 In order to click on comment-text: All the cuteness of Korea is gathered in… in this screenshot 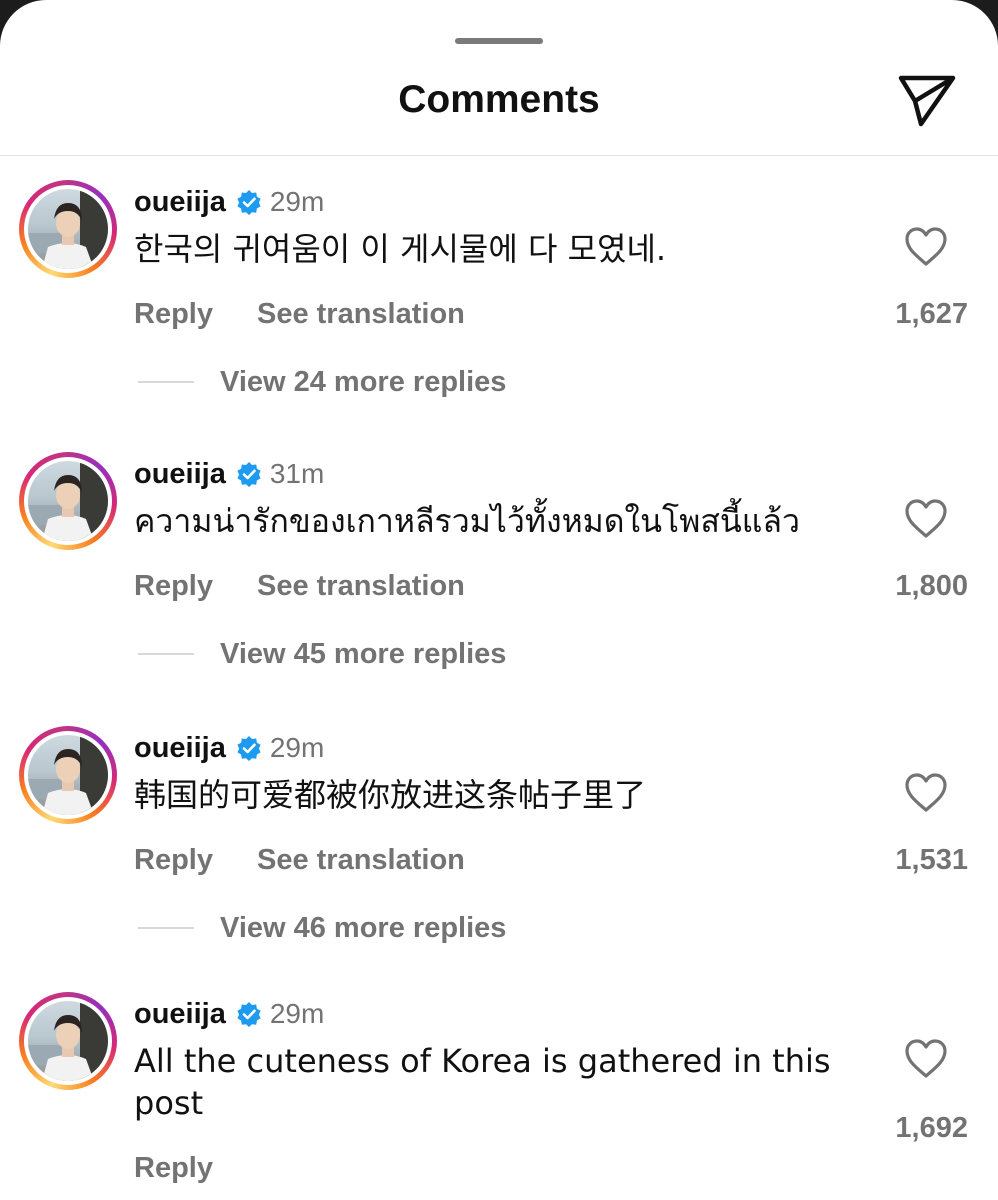, I will do `click(482, 1082)`.